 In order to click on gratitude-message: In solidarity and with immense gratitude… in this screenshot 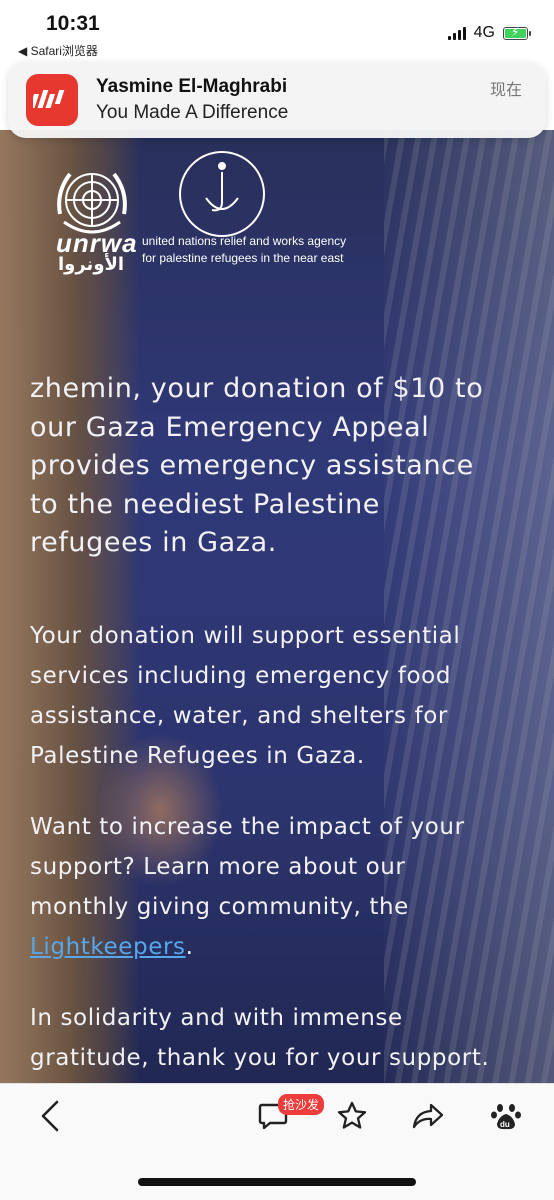, I will do `click(260, 1038)`.